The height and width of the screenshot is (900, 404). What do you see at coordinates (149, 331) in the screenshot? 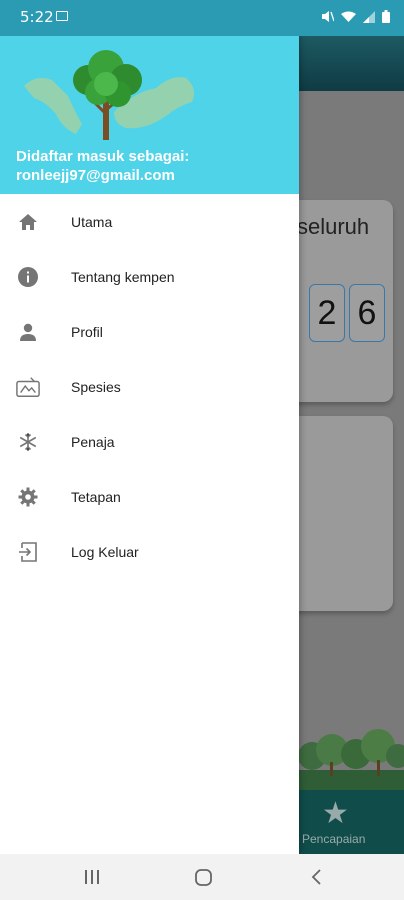
I see `menu-item-profil: Profil` at bounding box center [149, 331].